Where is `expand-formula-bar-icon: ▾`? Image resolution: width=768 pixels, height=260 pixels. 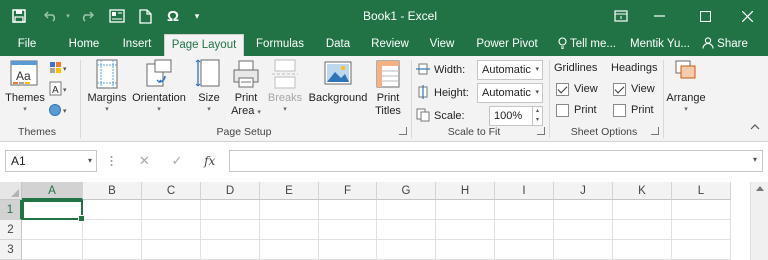 expand-formula-bar-icon: ▾ is located at coordinates (755, 159).